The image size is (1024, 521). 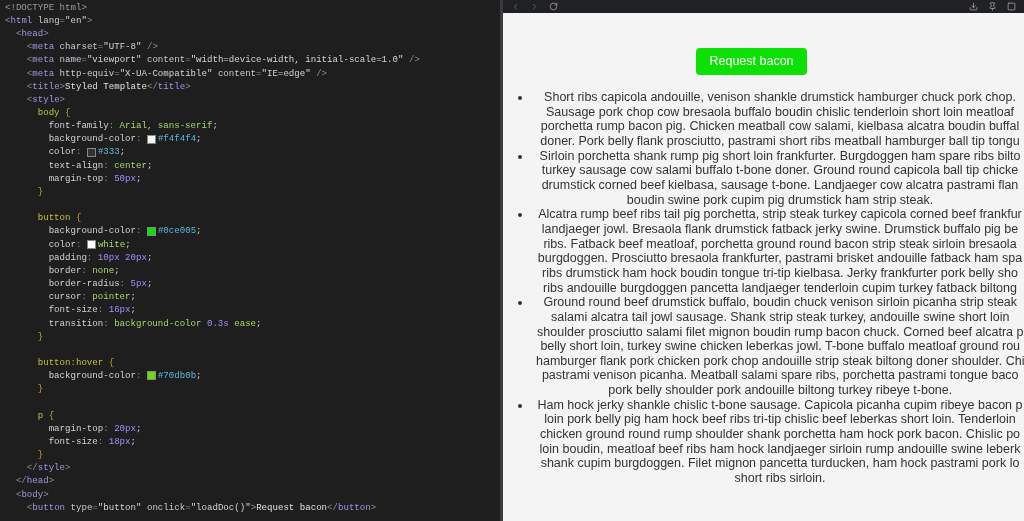 What do you see at coordinates (75, 363) in the screenshot?
I see `code-text: button:hover {` at bounding box center [75, 363].